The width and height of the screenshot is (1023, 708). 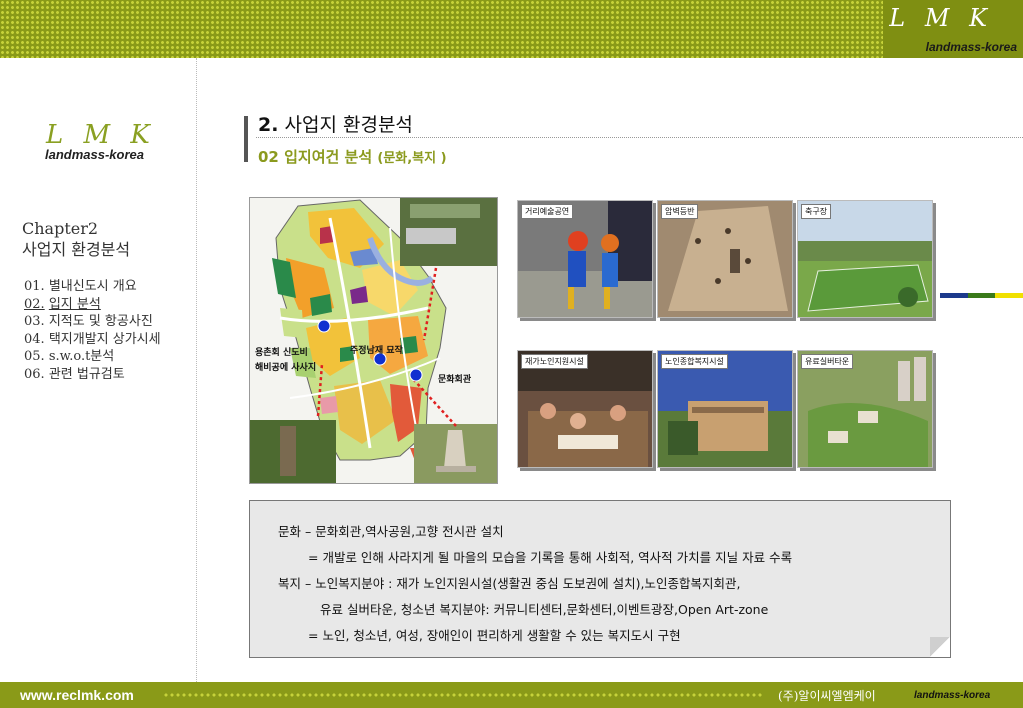 What do you see at coordinates (76, 239) in the screenshot?
I see `chapter-heading: Chapter2 사업지 환경분석` at bounding box center [76, 239].